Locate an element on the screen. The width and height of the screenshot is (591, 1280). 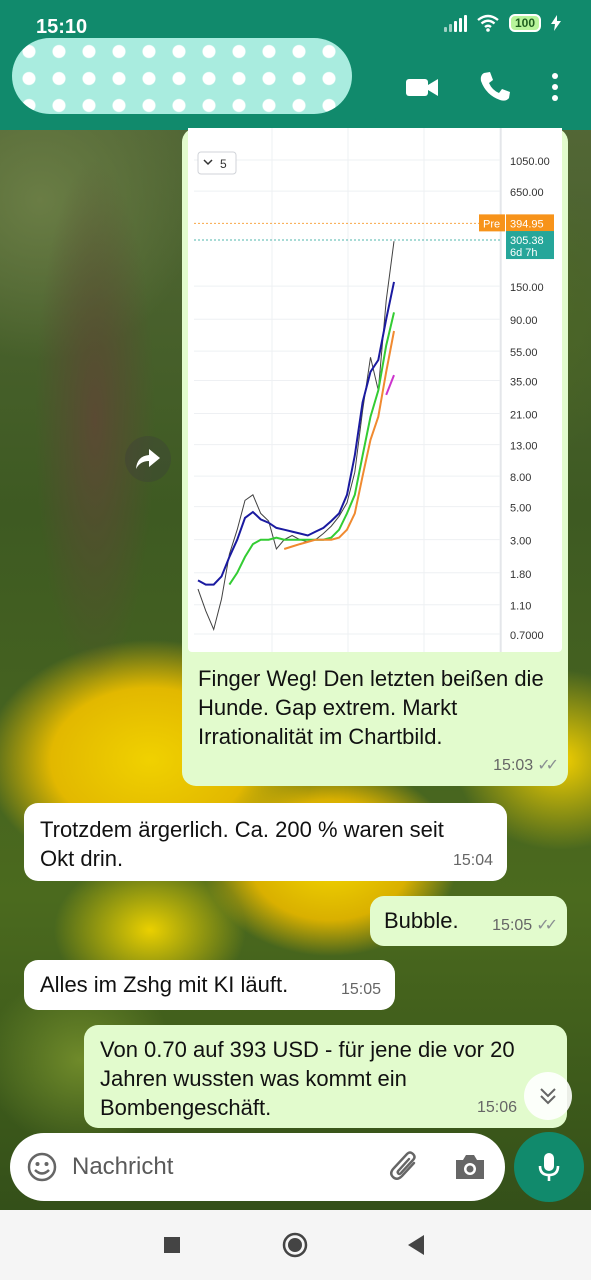
message-time: 15:04 is located at coordinates (472, 860).